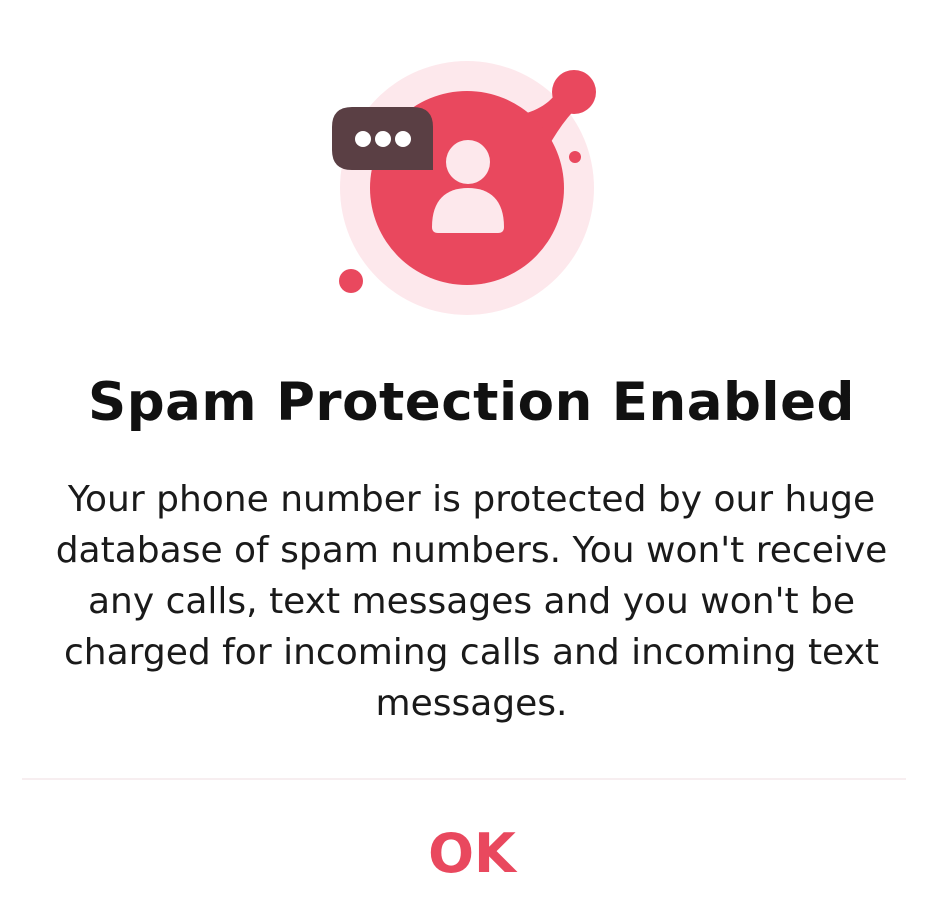 This screenshot has width=943, height=909. What do you see at coordinates (575, 157) in the screenshot?
I see `small-dot` at bounding box center [575, 157].